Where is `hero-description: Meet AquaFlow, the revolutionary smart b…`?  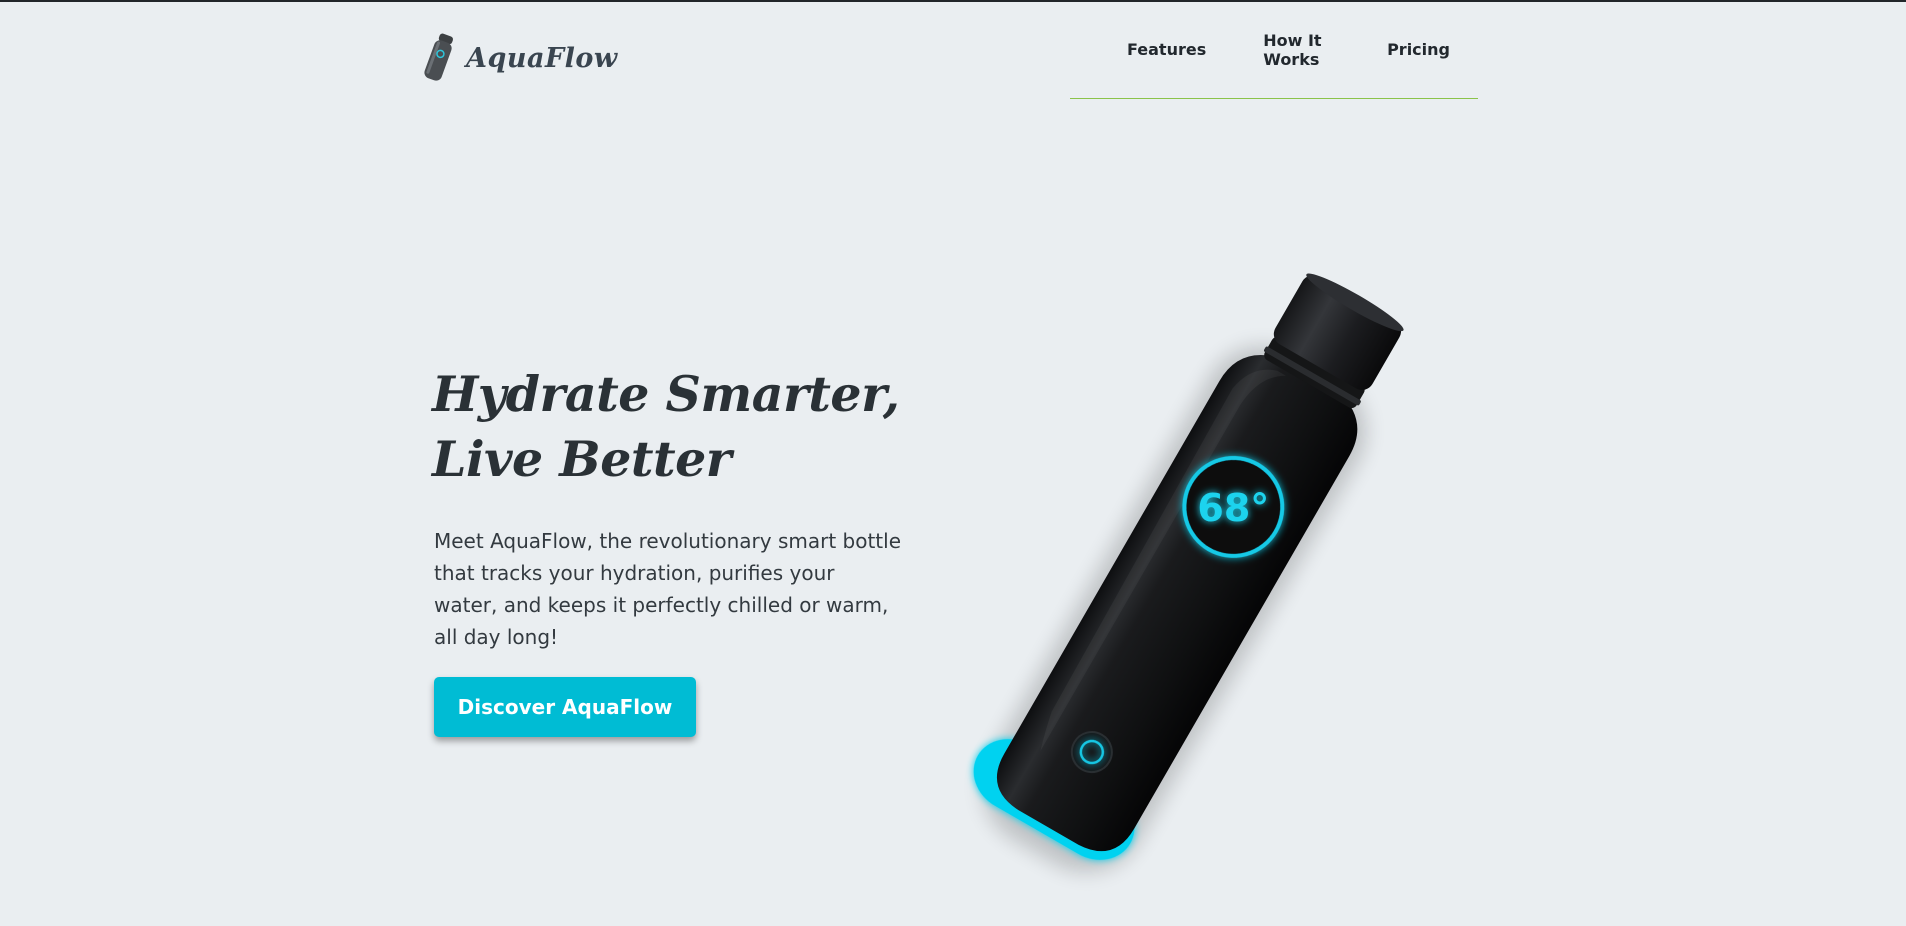
hero-description: Meet AquaFlow, the revolutionary smart b… is located at coordinates (668, 589).